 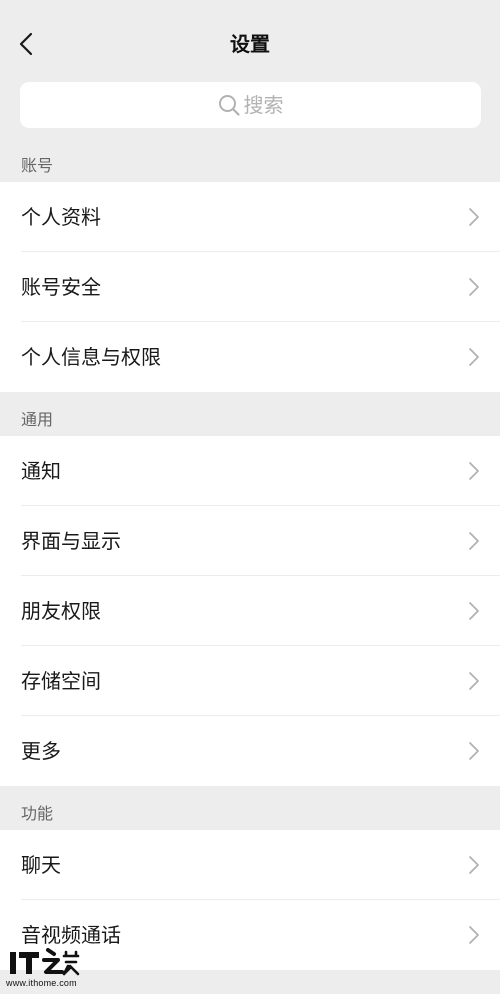 I want to click on ithome-logo, so click(x=45, y=962).